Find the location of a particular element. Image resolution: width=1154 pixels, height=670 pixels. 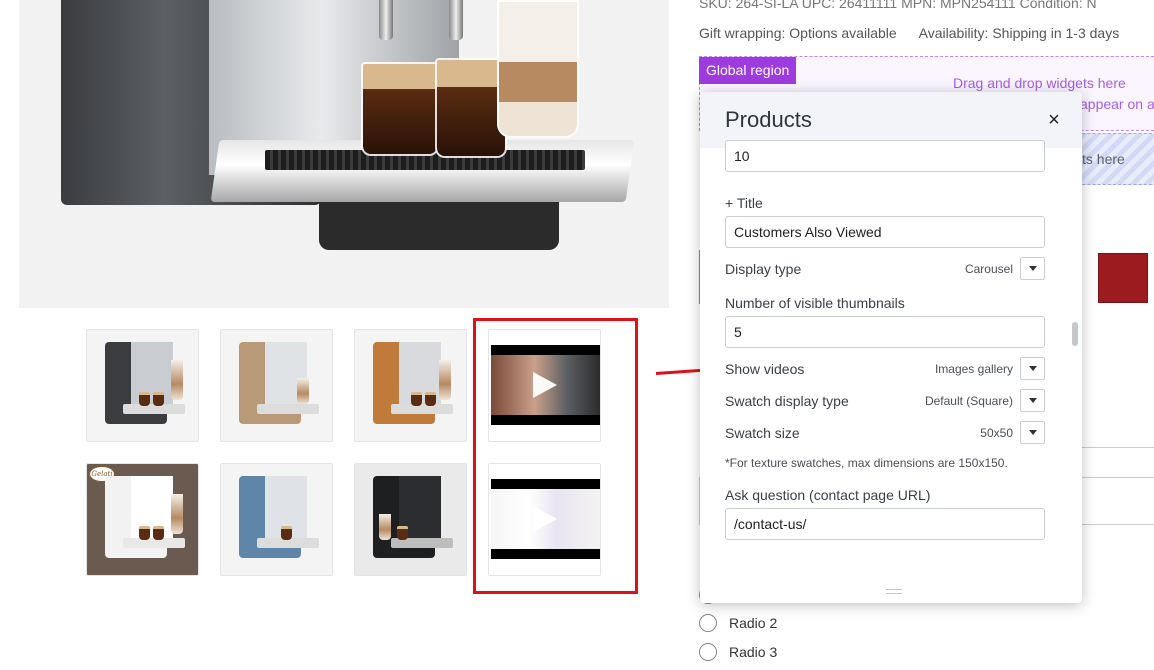

radio-label: Radio 2 is located at coordinates (753, 623).